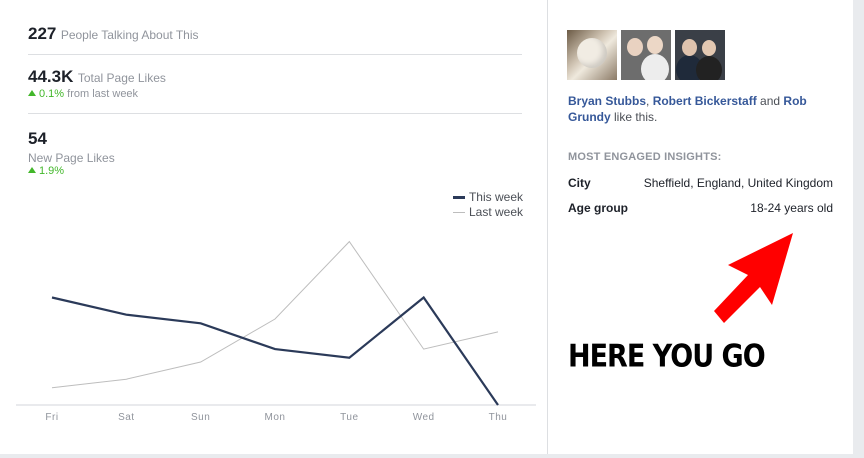 The width and height of the screenshot is (864, 458). I want to click on friend-avatars, so click(646, 55).